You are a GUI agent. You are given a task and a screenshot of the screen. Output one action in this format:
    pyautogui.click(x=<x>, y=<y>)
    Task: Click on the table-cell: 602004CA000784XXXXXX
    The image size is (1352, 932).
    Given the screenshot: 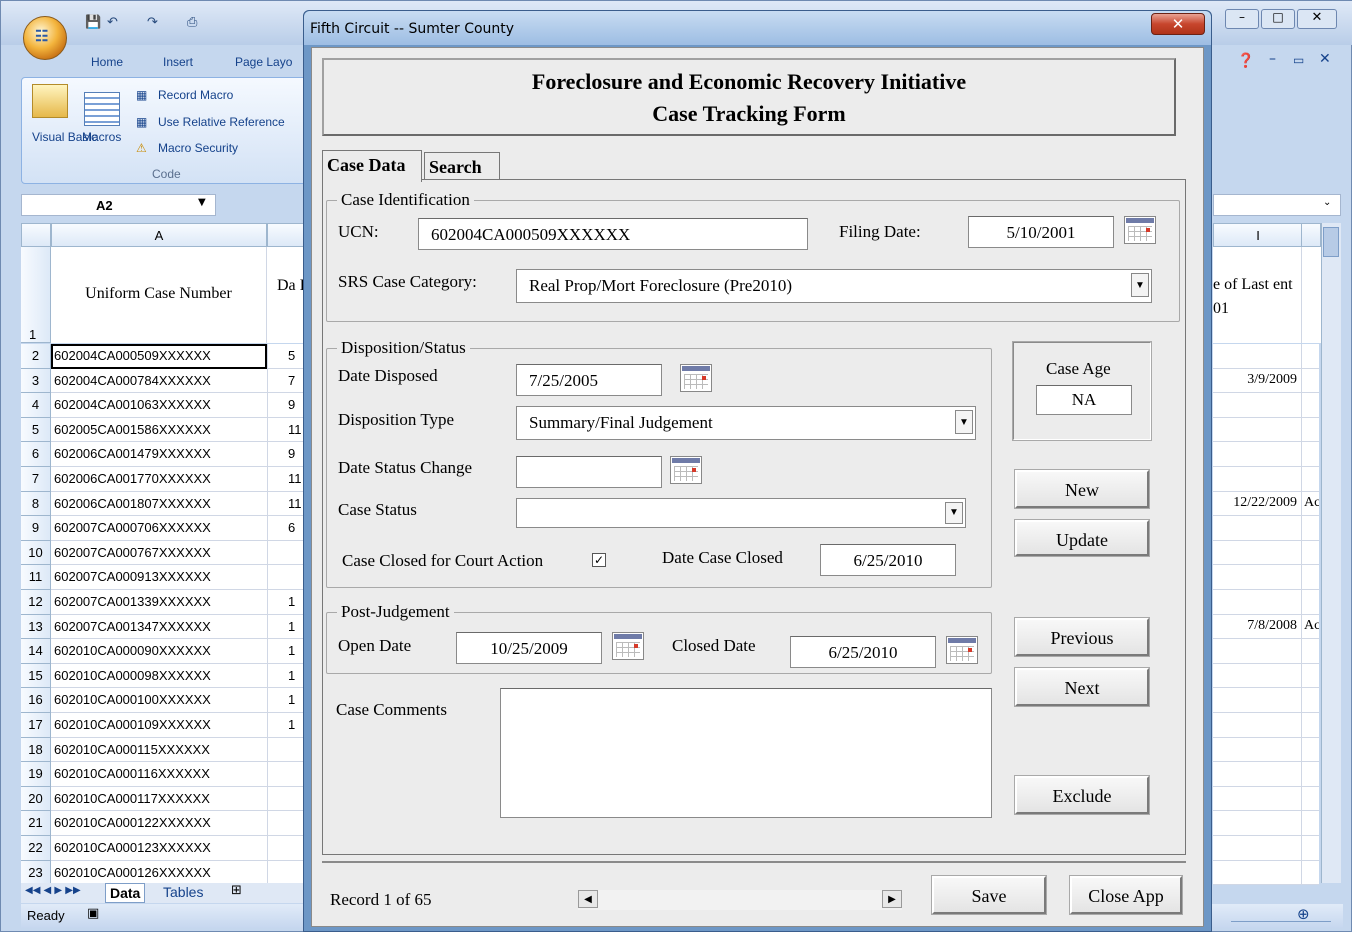 What is the action you would take?
    pyautogui.click(x=159, y=381)
    